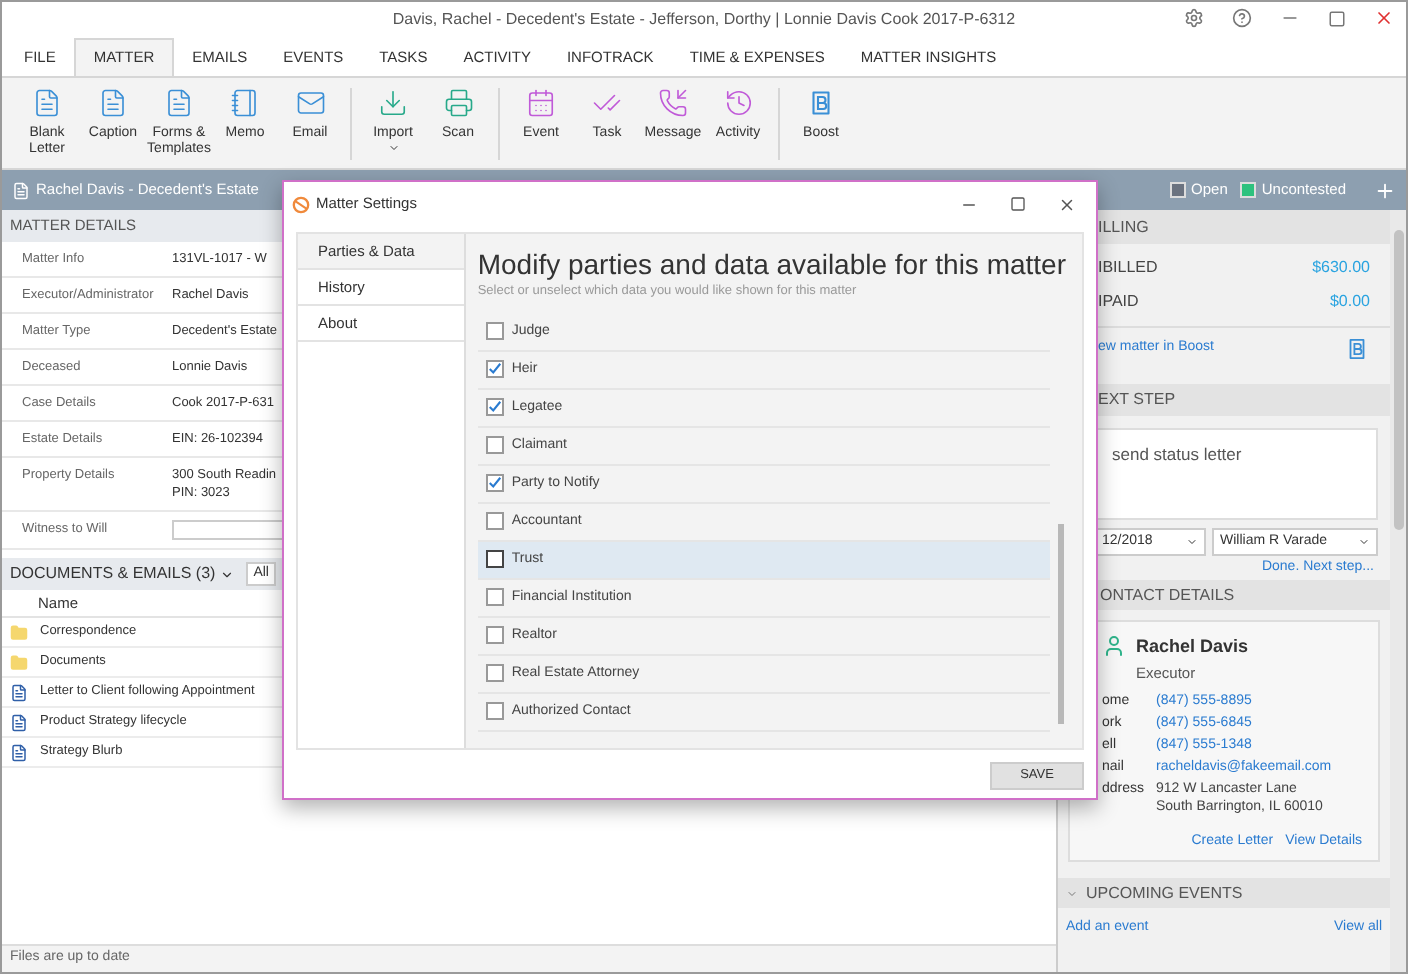  Describe the element at coordinates (1114, 646) in the screenshot. I see `person-icon` at that location.